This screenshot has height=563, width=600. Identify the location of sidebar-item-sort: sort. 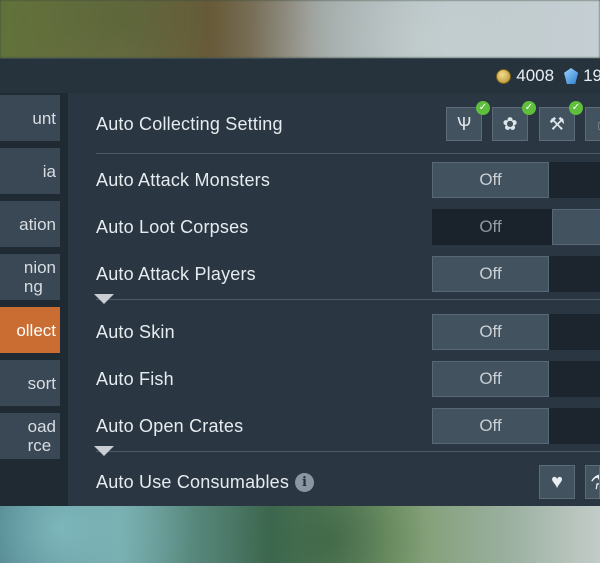
(30, 383).